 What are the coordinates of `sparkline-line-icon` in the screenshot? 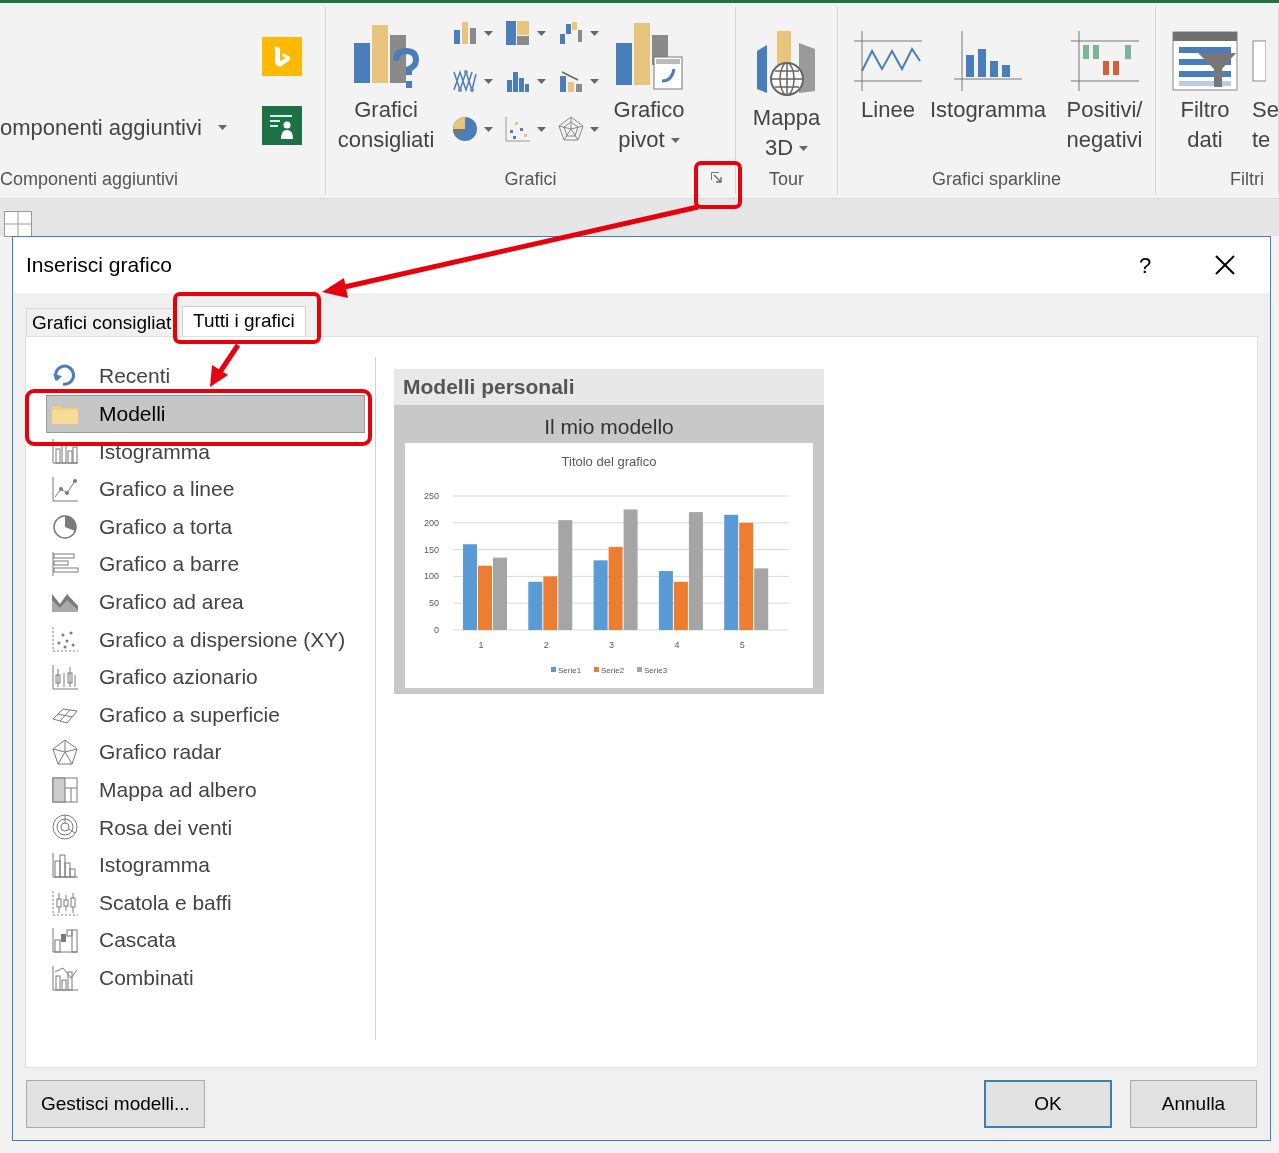 It's located at (888, 61).